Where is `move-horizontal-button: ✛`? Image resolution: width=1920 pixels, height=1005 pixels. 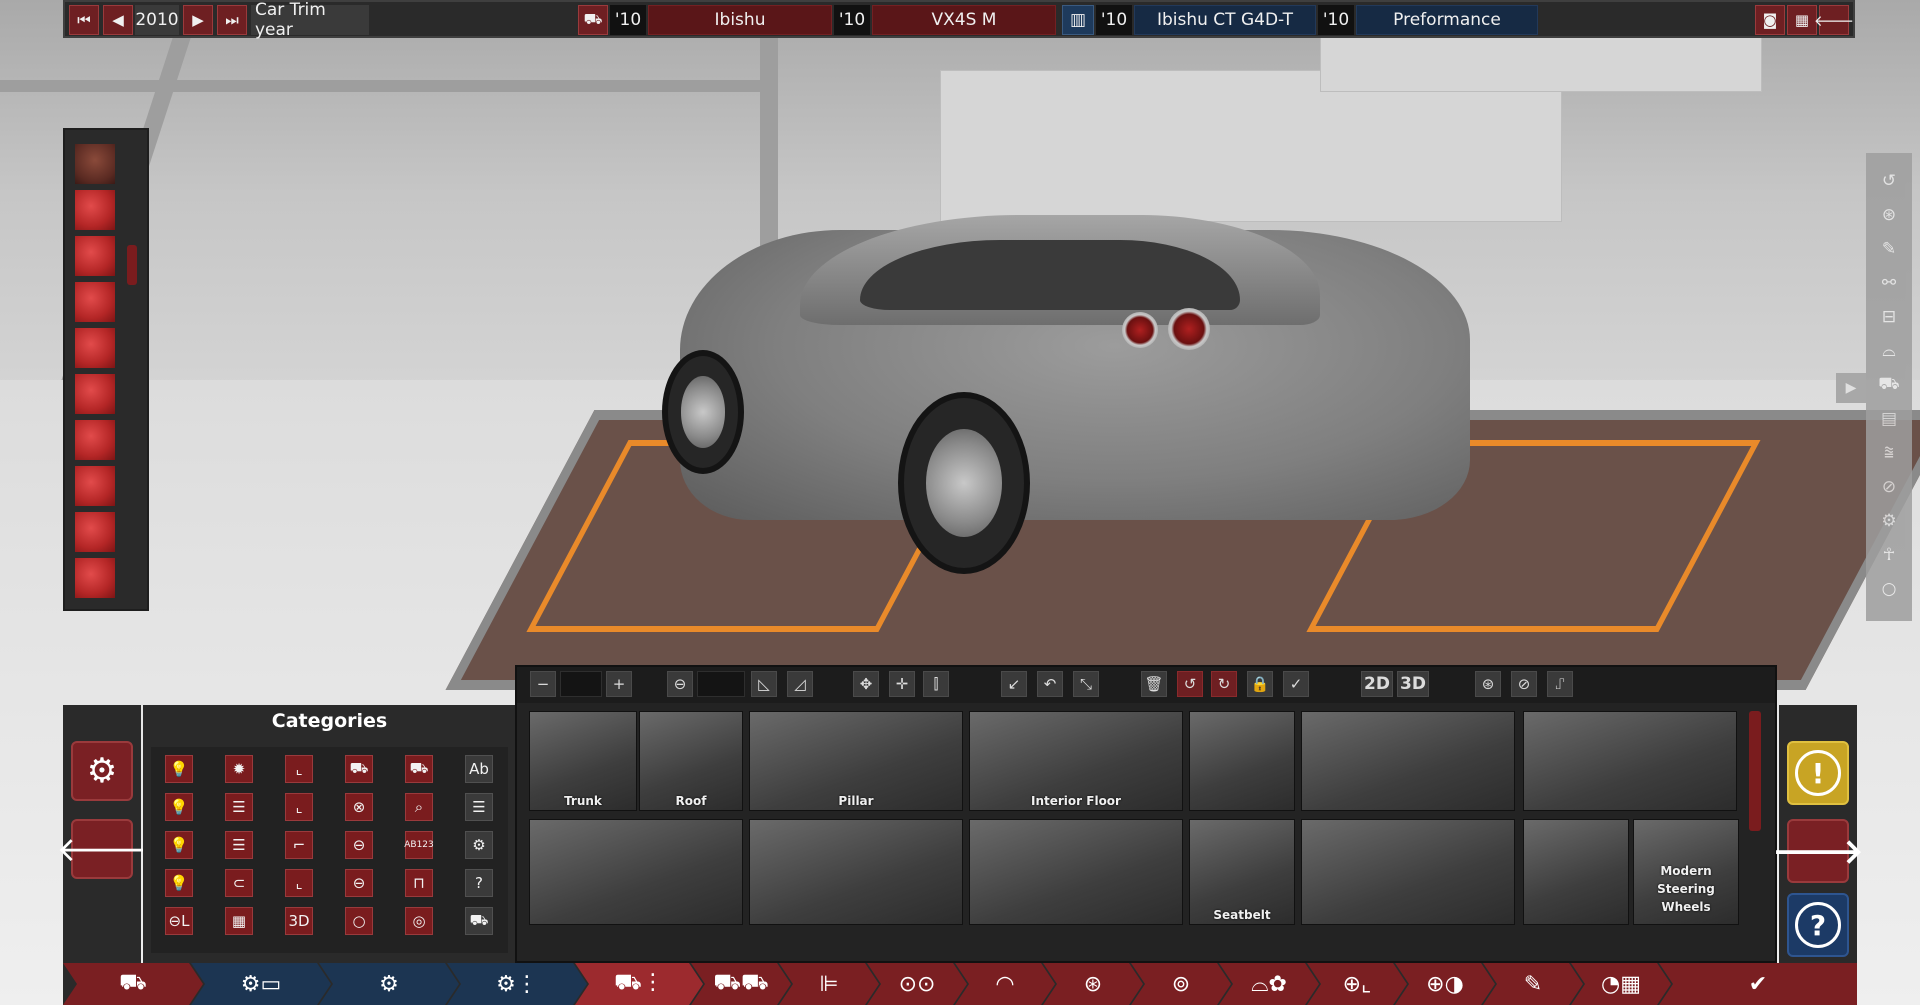
move-horizontal-button: ✛ is located at coordinates (902, 684).